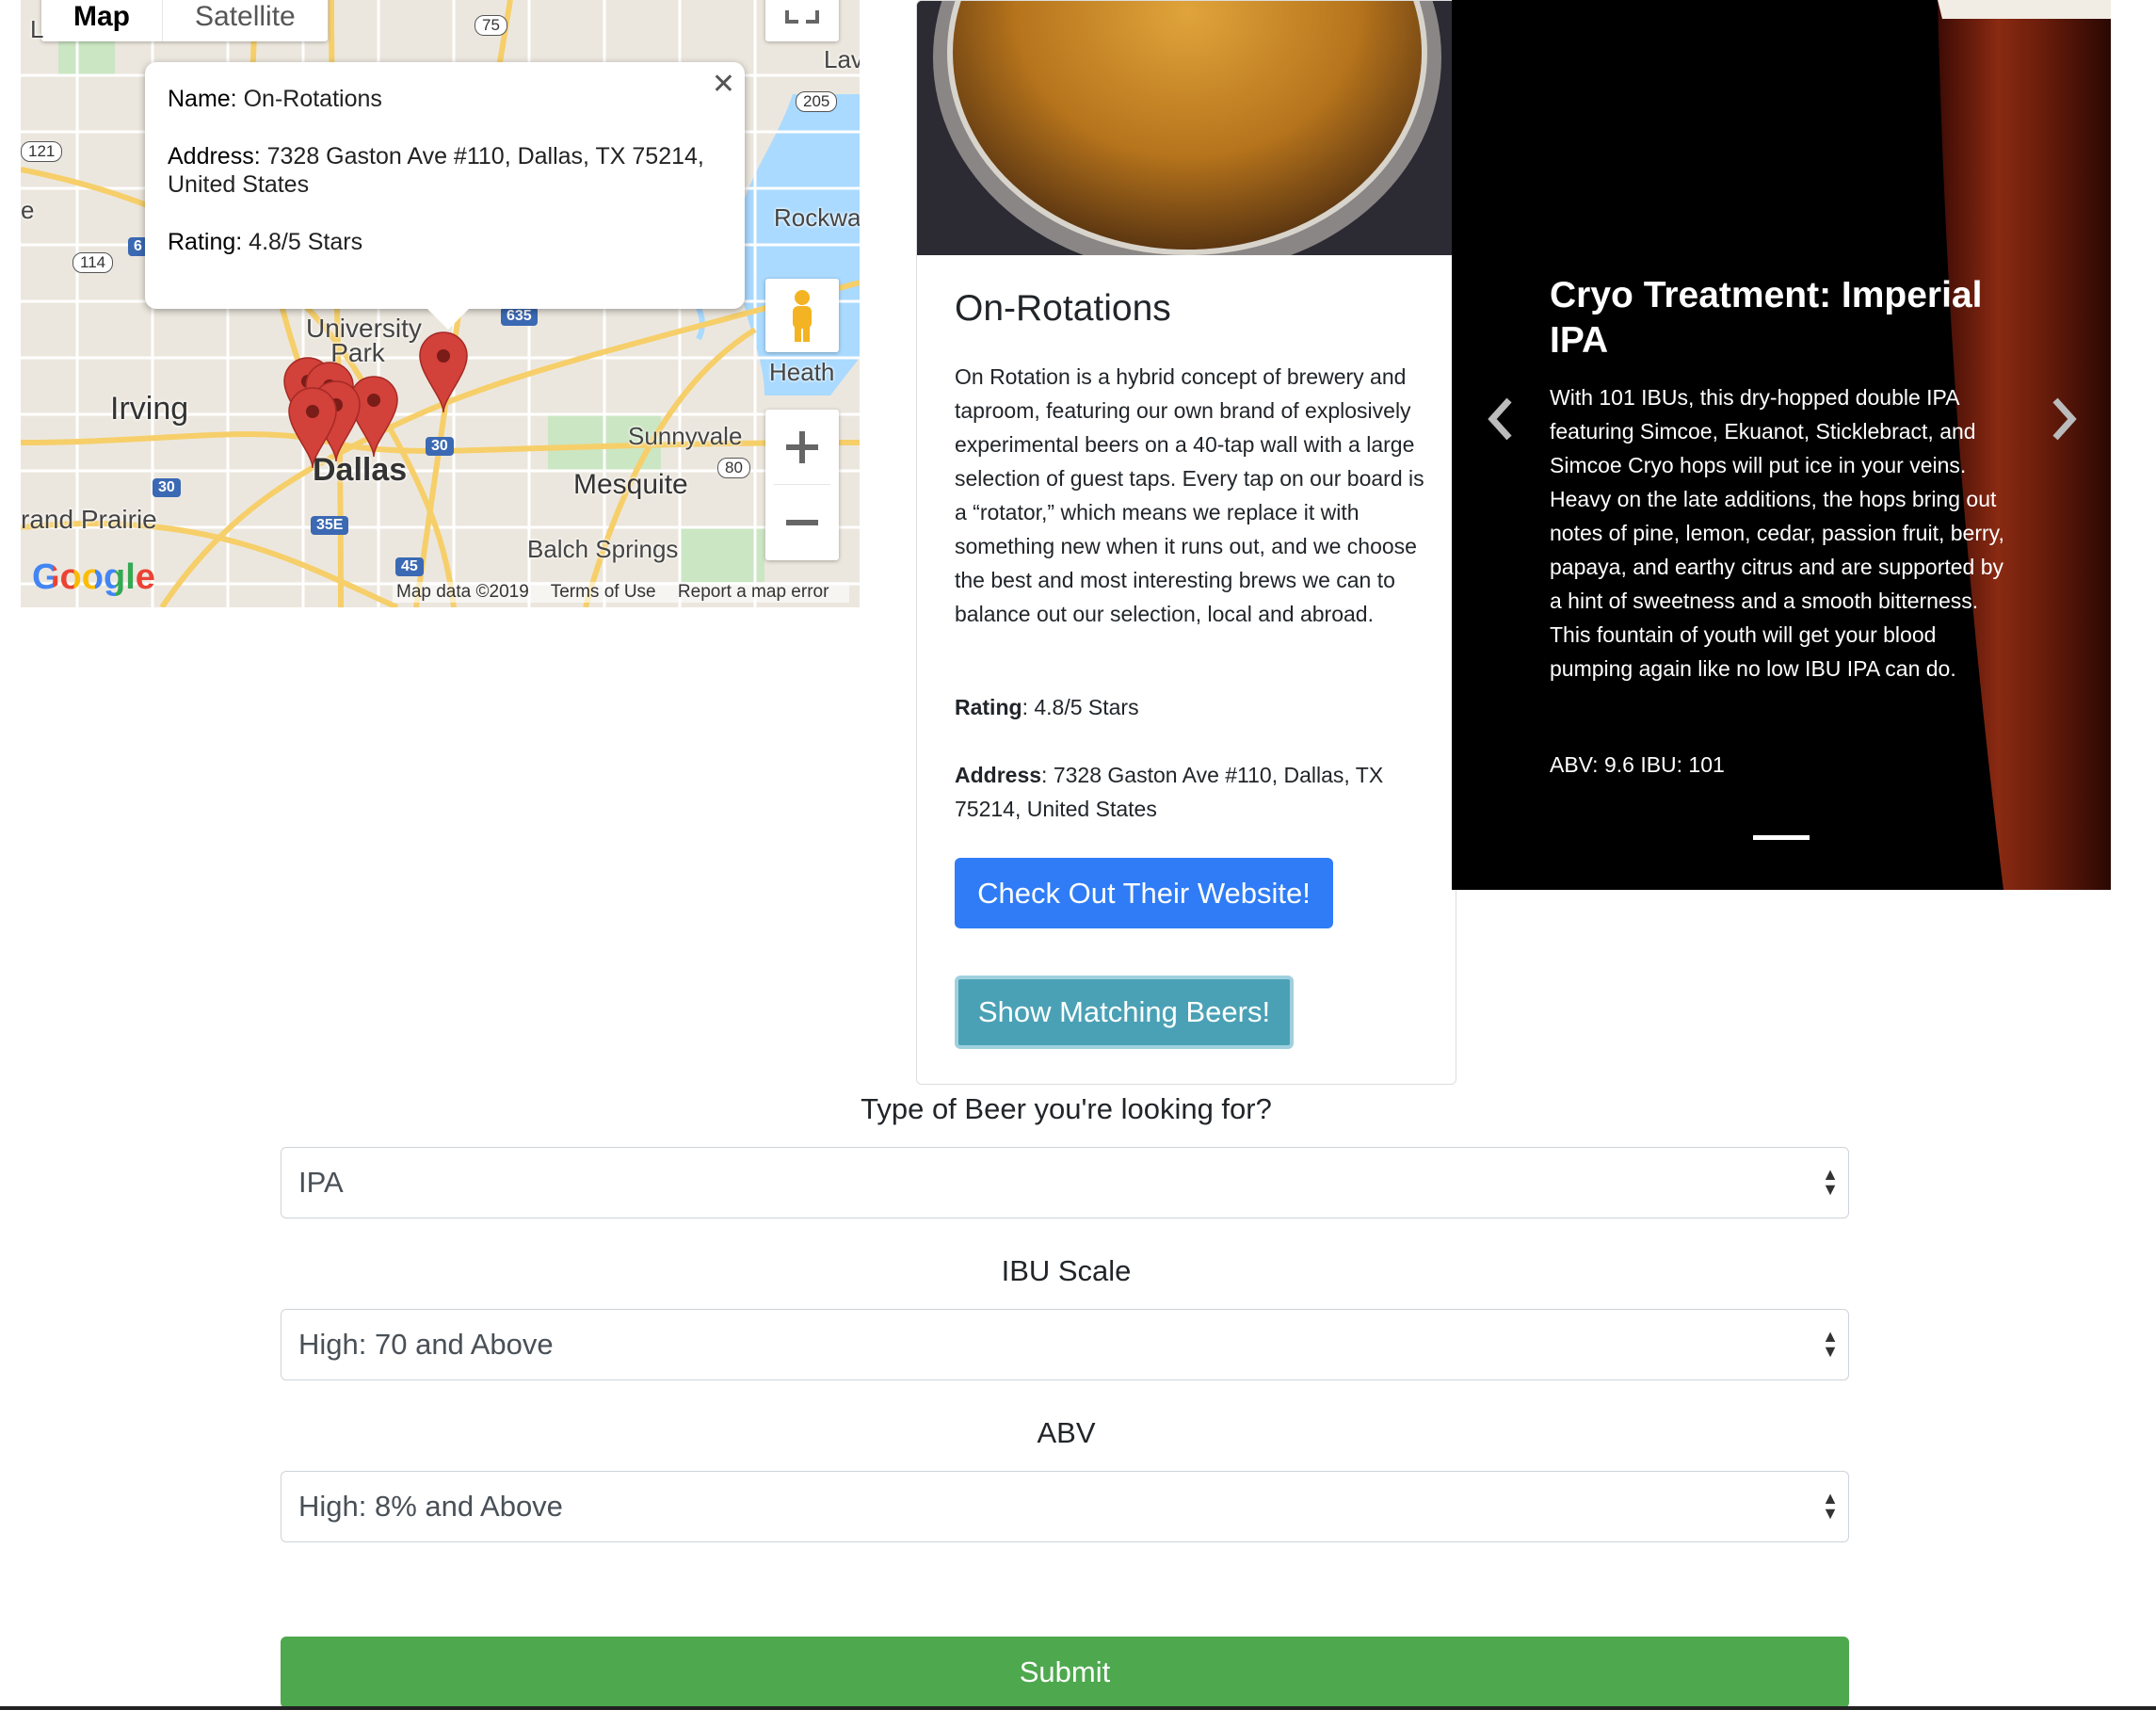 The image size is (2156, 1710). What do you see at coordinates (753, 592) in the screenshot?
I see `report-map-error-link: Report a map error` at bounding box center [753, 592].